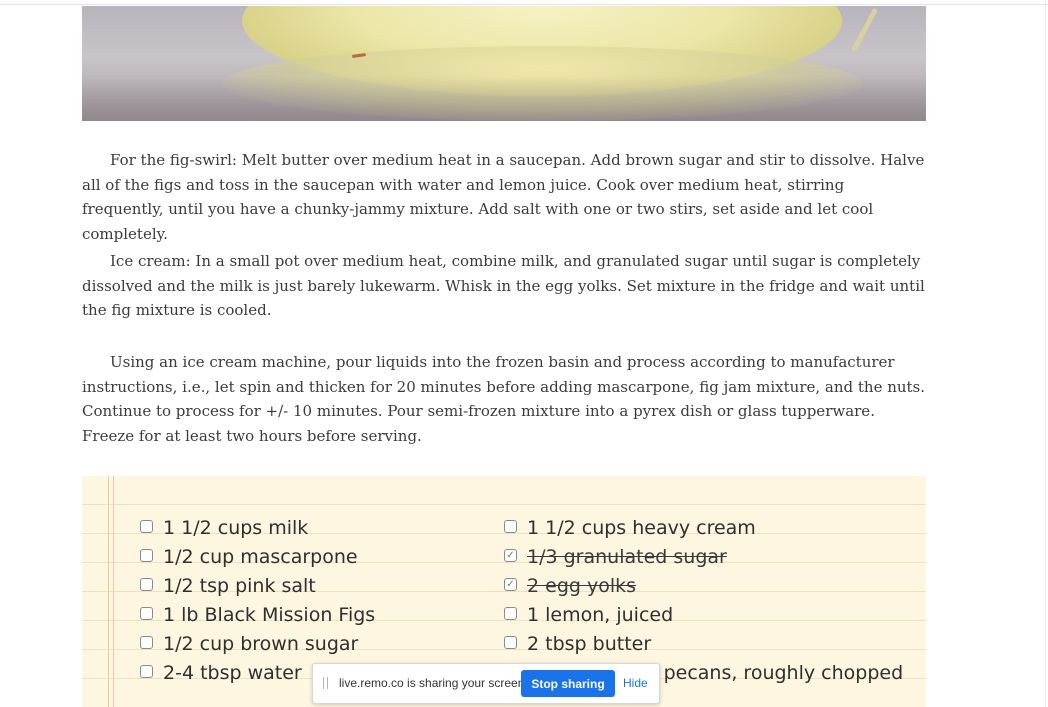 This screenshot has width=1048, height=707. I want to click on ingredient-item: 1/2 tsp pink salt, so click(257, 586).